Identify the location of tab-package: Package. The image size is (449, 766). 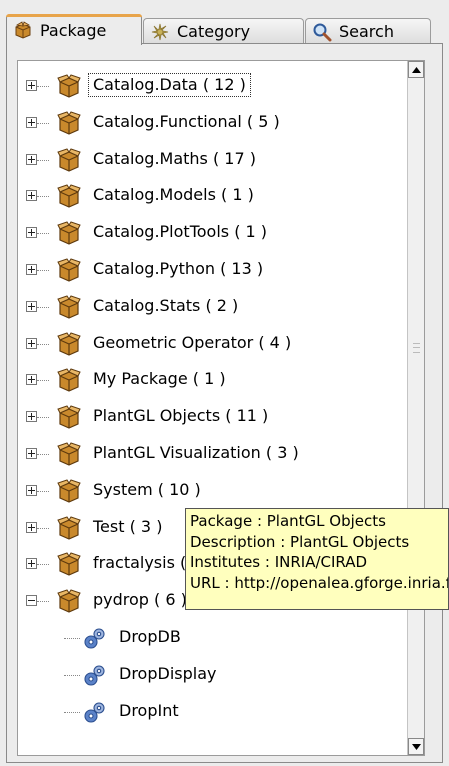
(74, 29).